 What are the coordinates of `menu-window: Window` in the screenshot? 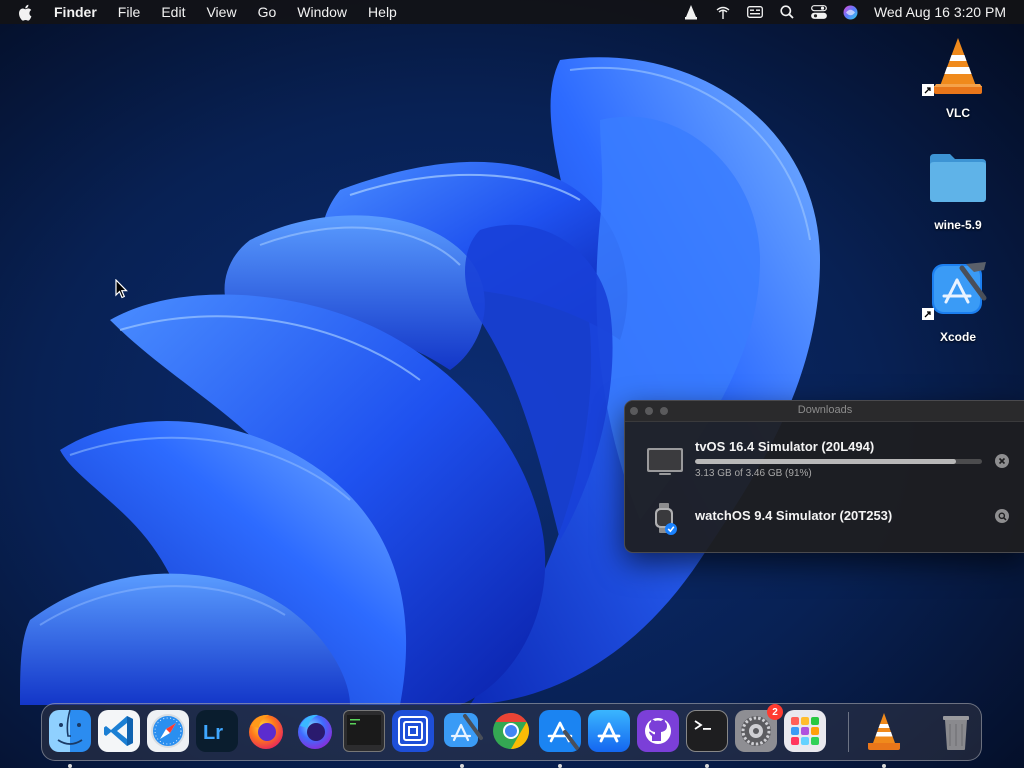 It's located at (322, 12).